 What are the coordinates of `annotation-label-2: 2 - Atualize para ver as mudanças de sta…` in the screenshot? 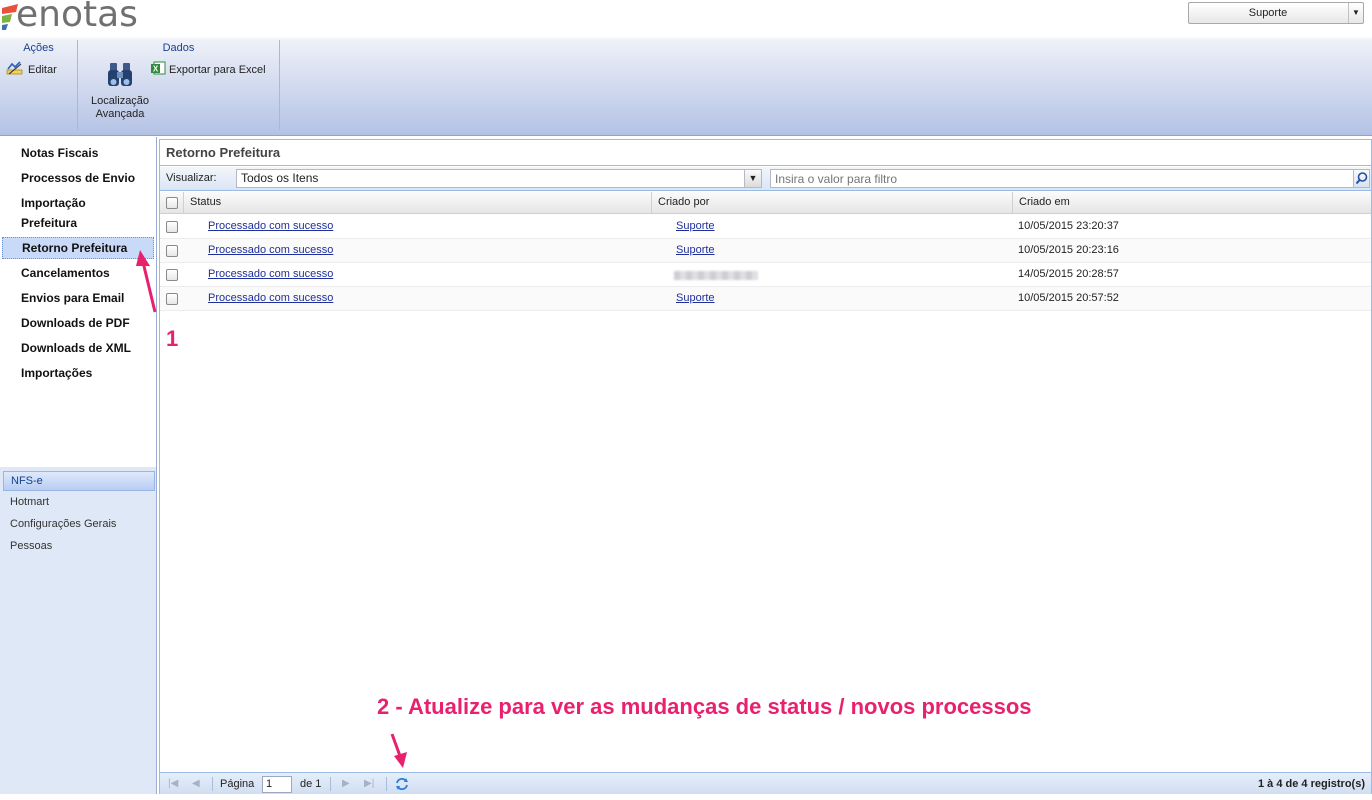 It's located at (704, 706).